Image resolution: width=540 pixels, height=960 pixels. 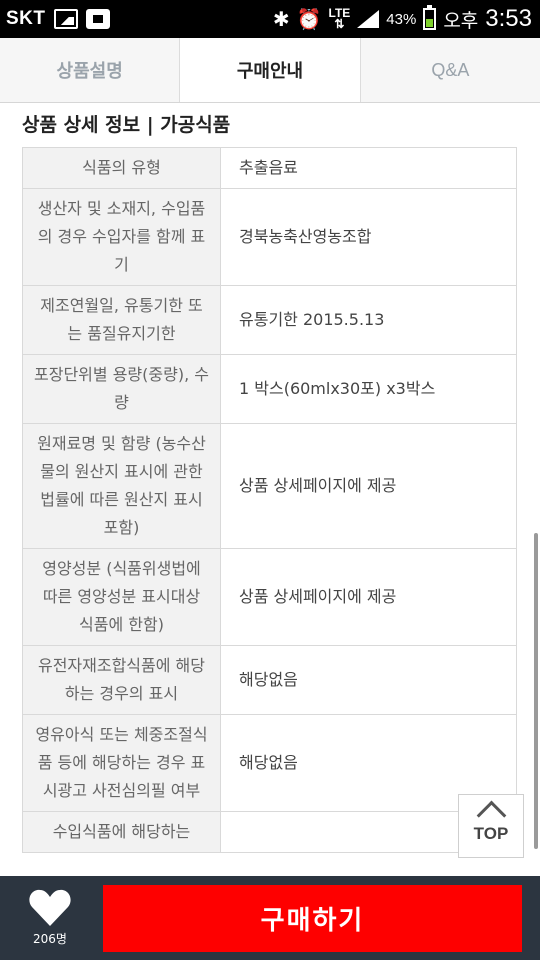 I want to click on spec-value: 추출음료, so click(x=368, y=168).